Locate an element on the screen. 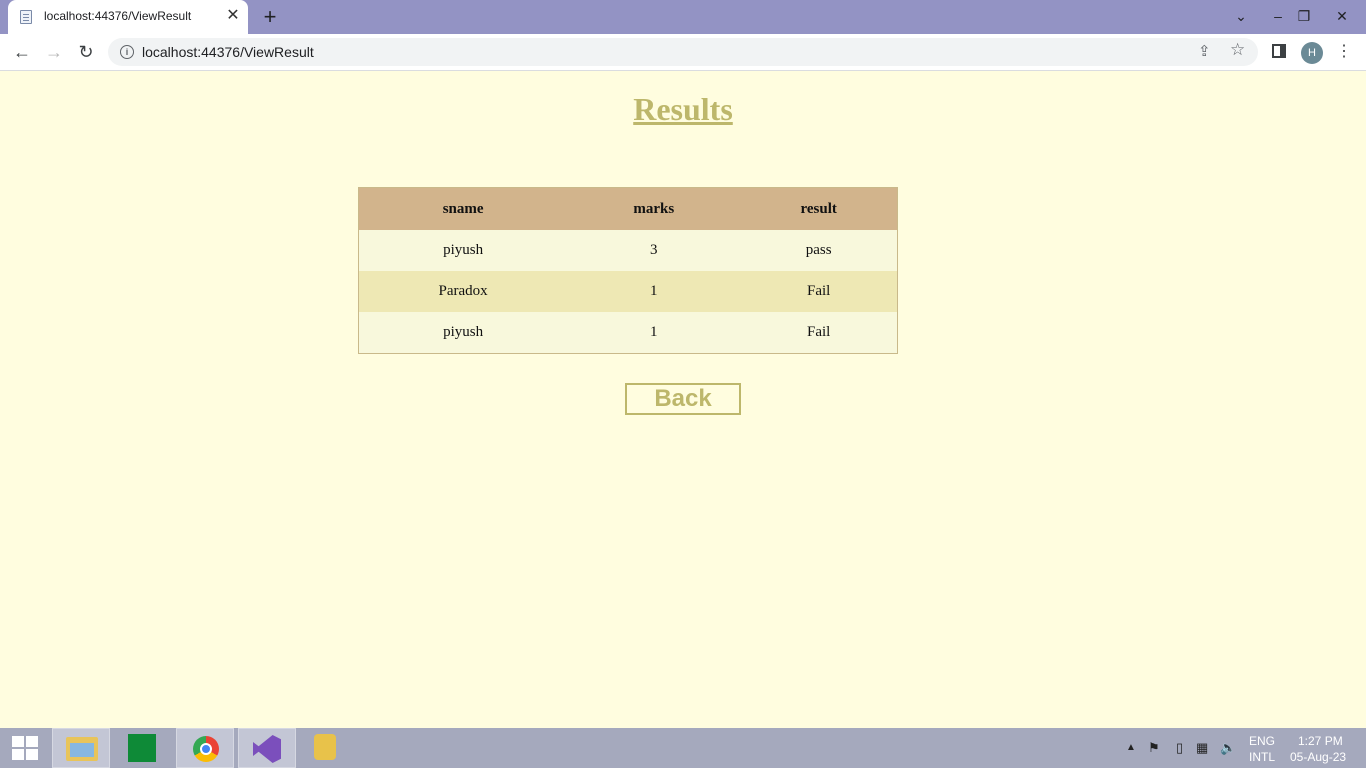 The width and height of the screenshot is (1366, 768). keyboard-layout-indicator: INTL is located at coordinates (1262, 757).